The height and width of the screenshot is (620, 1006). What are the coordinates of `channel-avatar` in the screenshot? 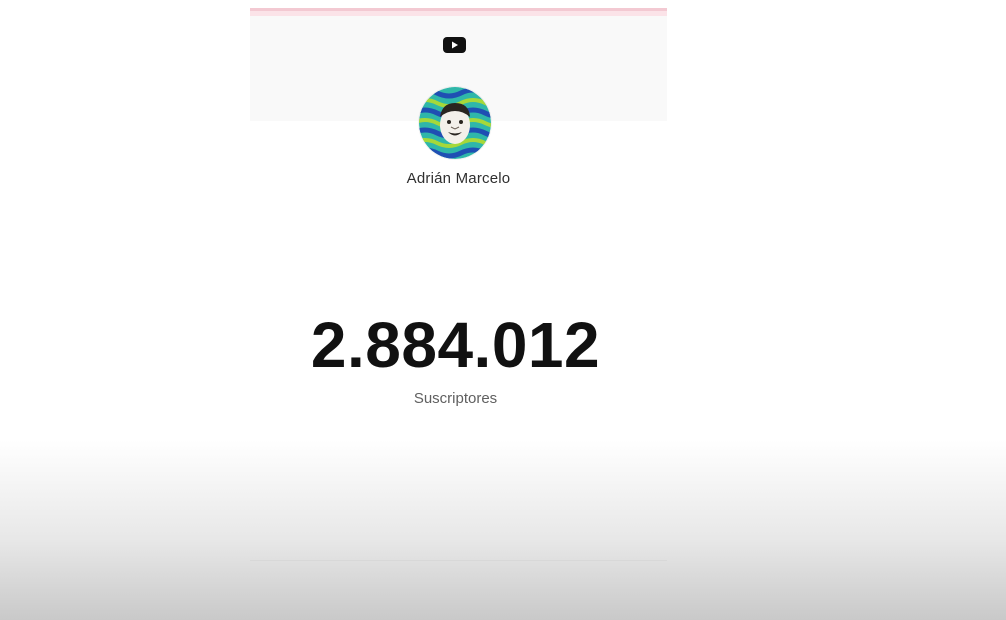 It's located at (455, 123).